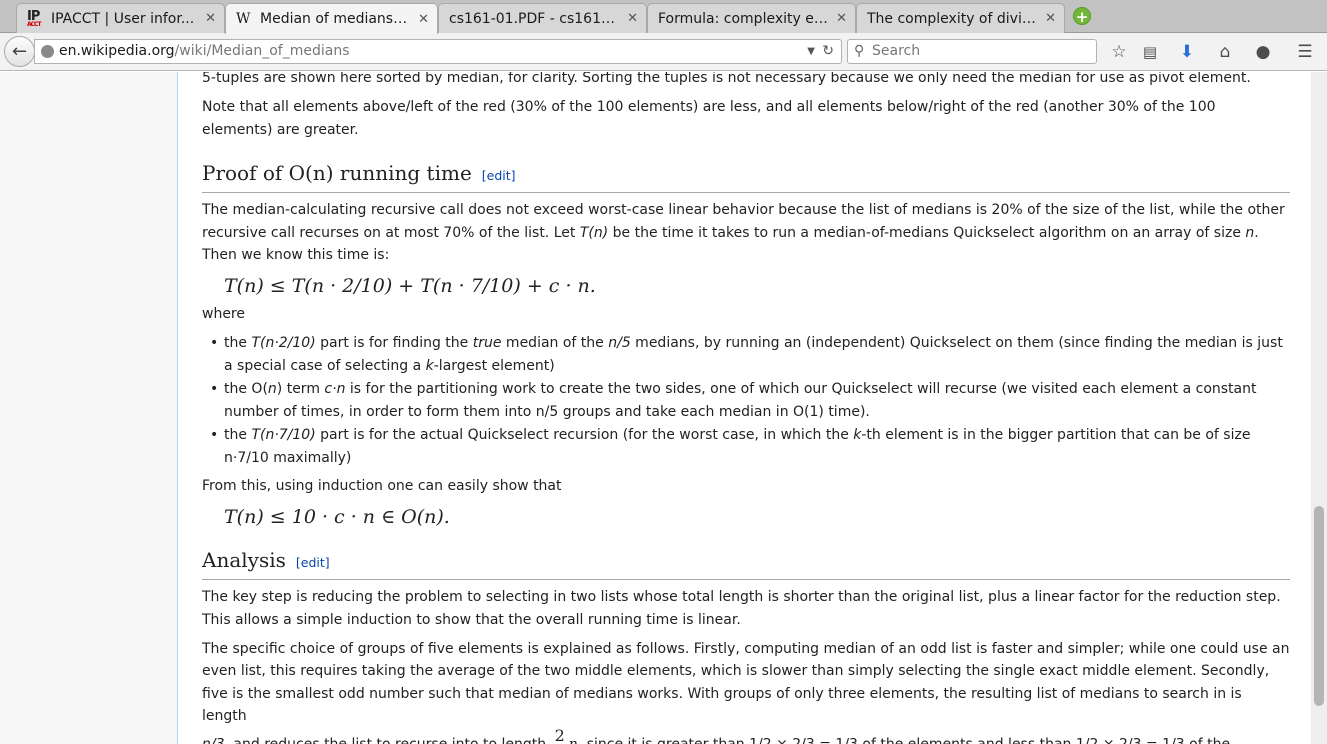  I want to click on math-inline: c·n, so click(335, 389).